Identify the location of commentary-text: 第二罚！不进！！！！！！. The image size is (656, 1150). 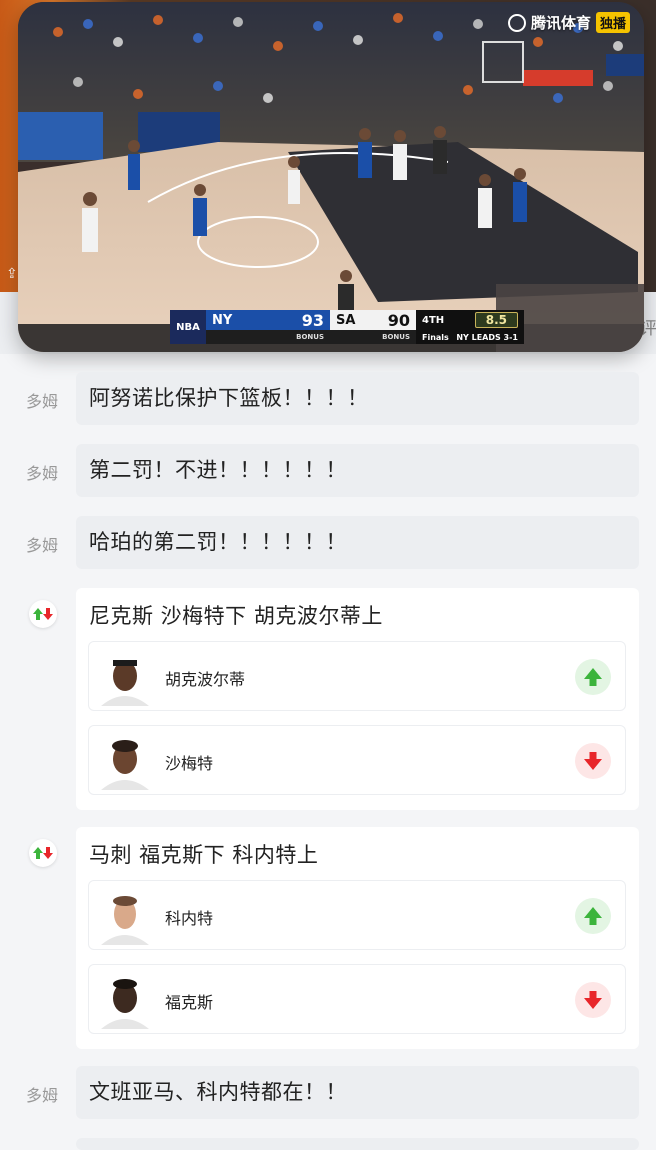
(357, 470).